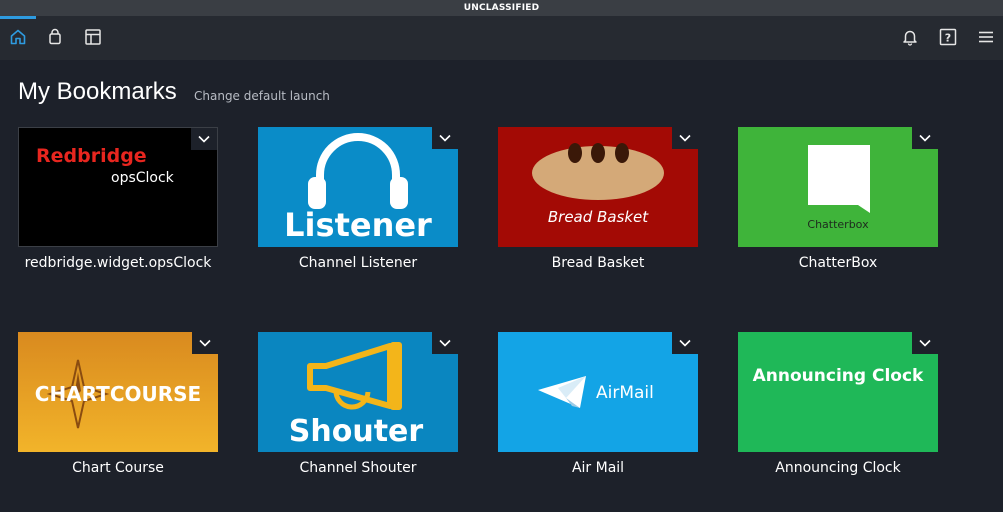 The image size is (1003, 512). I want to click on bookmark-label: Channel Listener, so click(358, 263).